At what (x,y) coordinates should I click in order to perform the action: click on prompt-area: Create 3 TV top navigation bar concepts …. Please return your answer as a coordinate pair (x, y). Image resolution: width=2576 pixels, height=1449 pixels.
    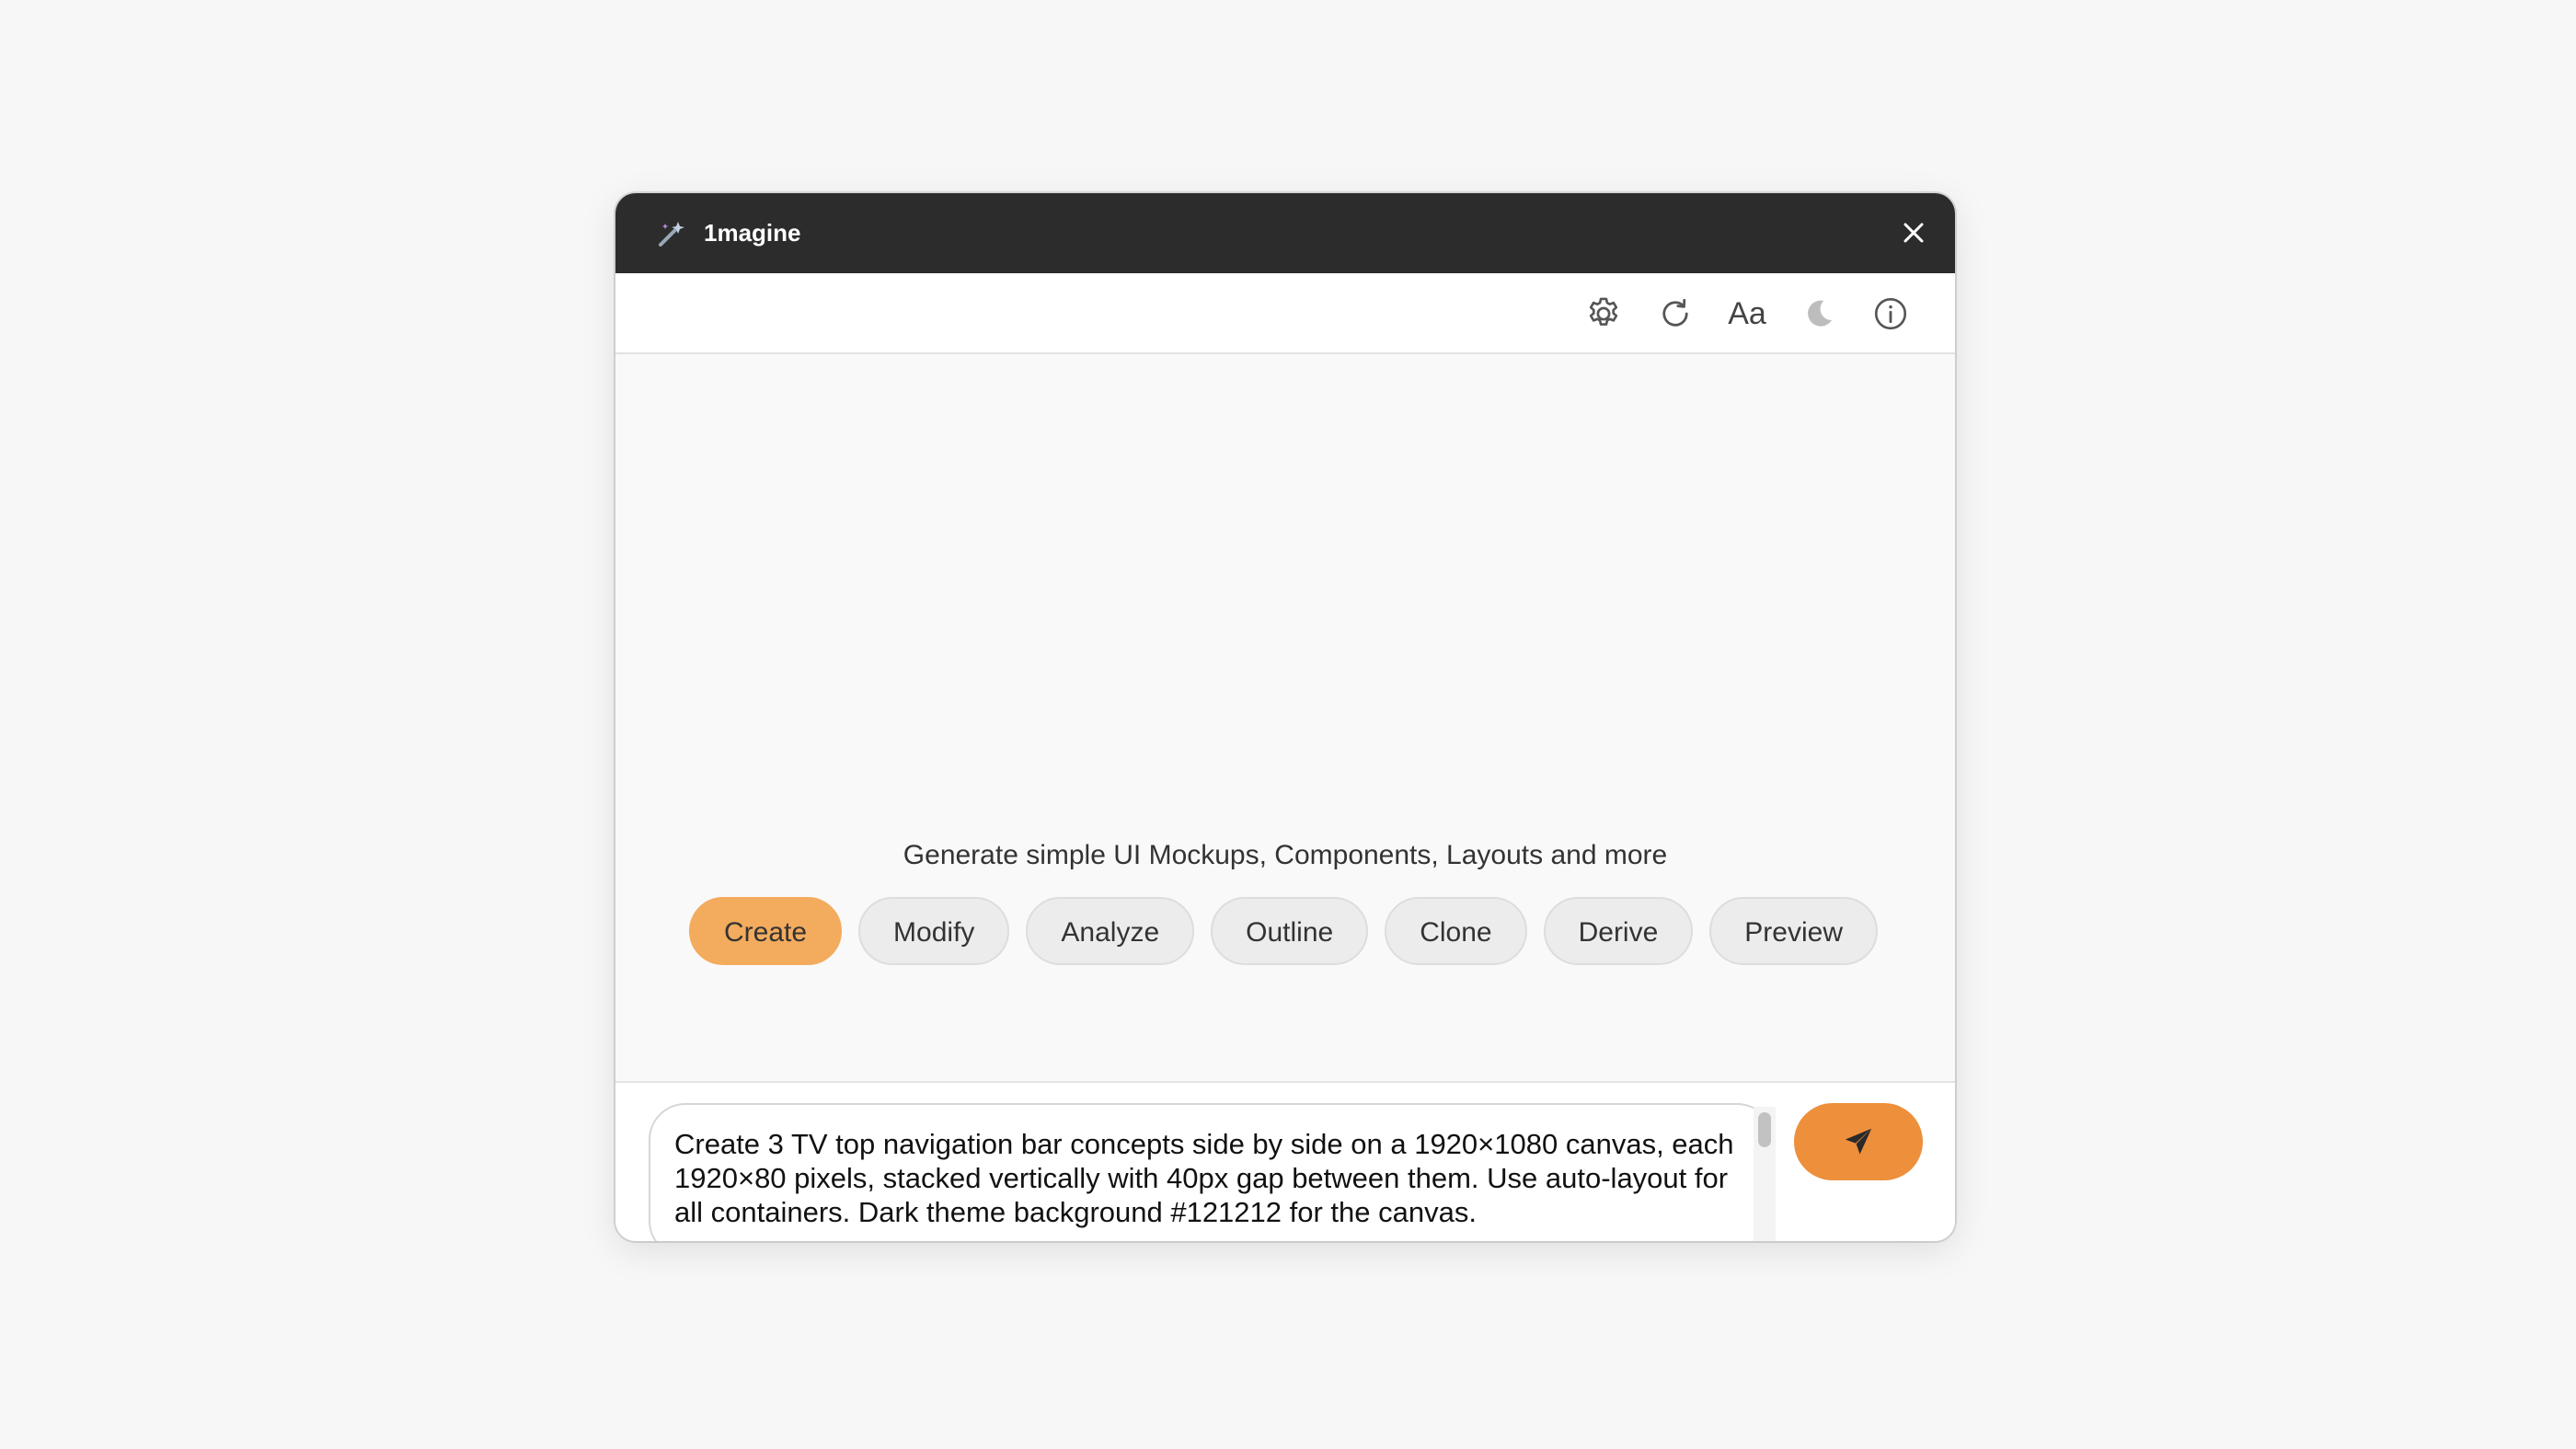
    Looking at the image, I should click on (1285, 1161).